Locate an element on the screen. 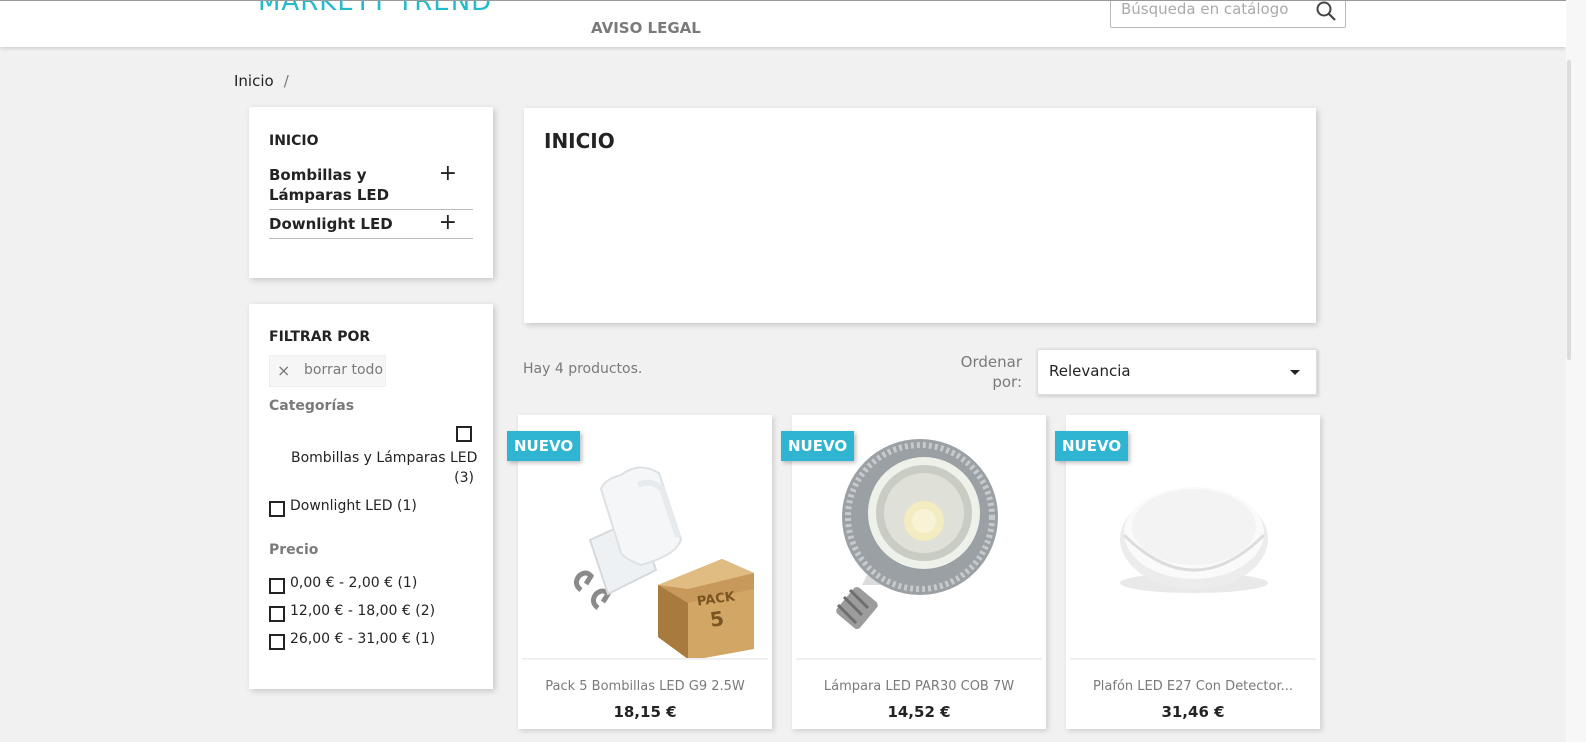  product-count: Hay 4 productos. is located at coordinates (583, 369).